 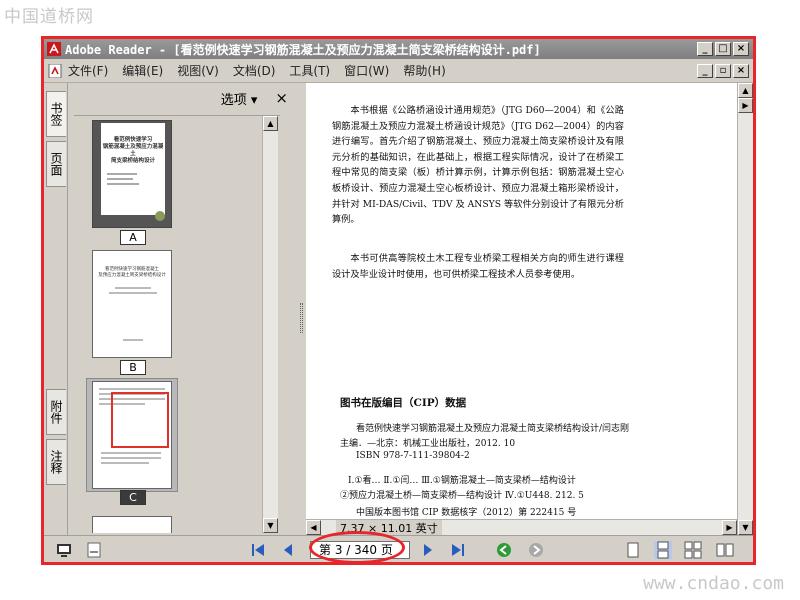 I want to click on maximize-button: □, so click(x=723, y=49).